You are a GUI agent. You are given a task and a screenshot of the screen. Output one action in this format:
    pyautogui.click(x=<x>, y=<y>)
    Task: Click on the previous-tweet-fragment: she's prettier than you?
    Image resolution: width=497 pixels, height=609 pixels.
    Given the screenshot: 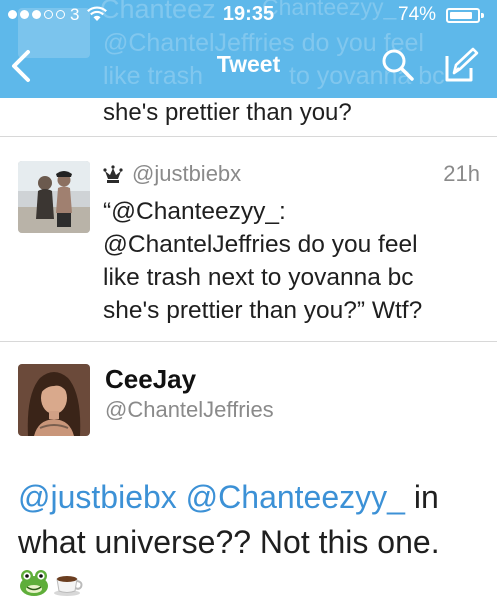 What is the action you would take?
    pyautogui.click(x=227, y=112)
    